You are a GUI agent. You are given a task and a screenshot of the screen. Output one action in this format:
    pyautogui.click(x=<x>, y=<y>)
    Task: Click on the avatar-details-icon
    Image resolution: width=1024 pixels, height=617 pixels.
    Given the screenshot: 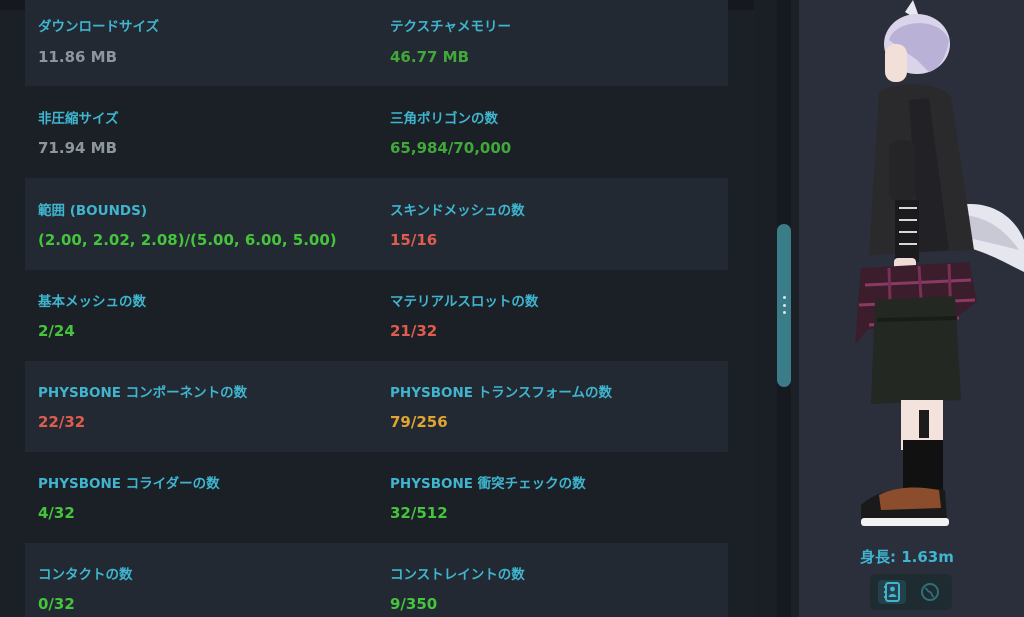 What is the action you would take?
    pyautogui.click(x=892, y=592)
    